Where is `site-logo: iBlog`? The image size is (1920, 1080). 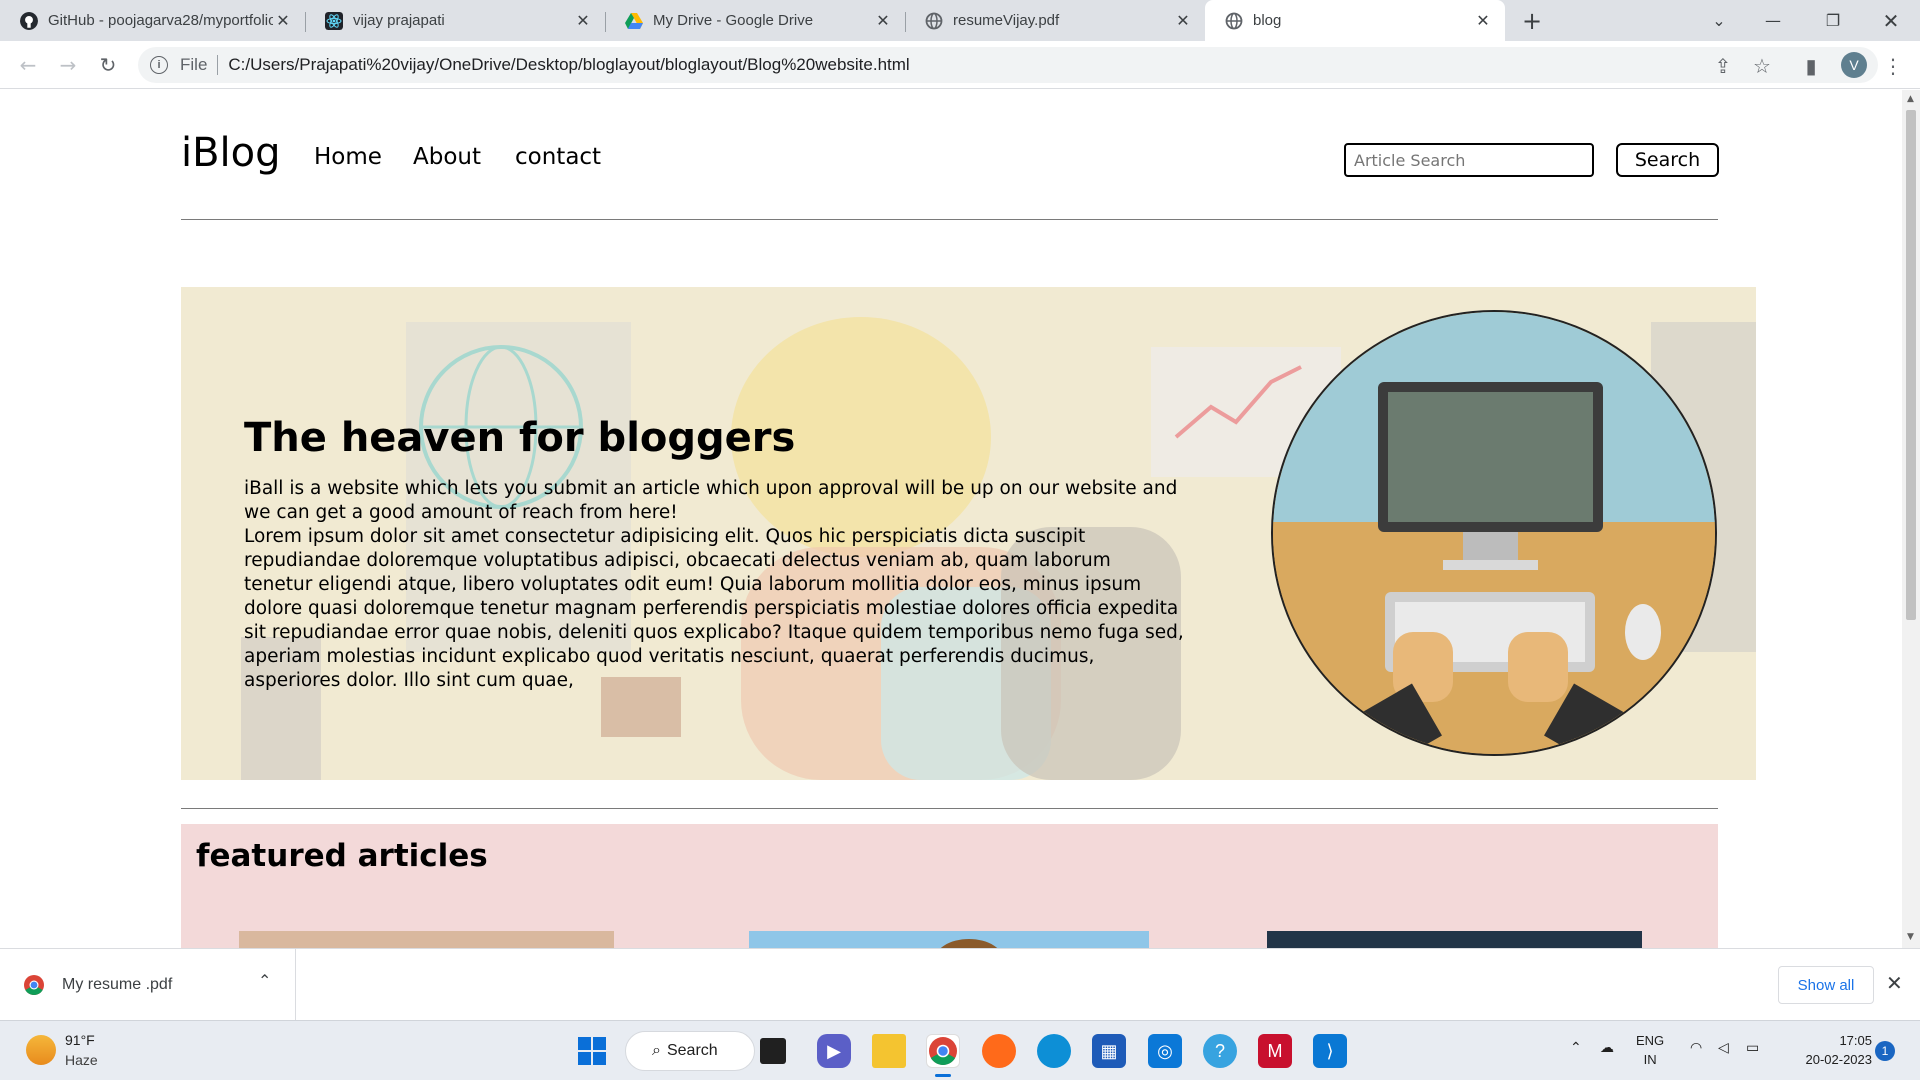 site-logo: iBlog is located at coordinates (231, 153).